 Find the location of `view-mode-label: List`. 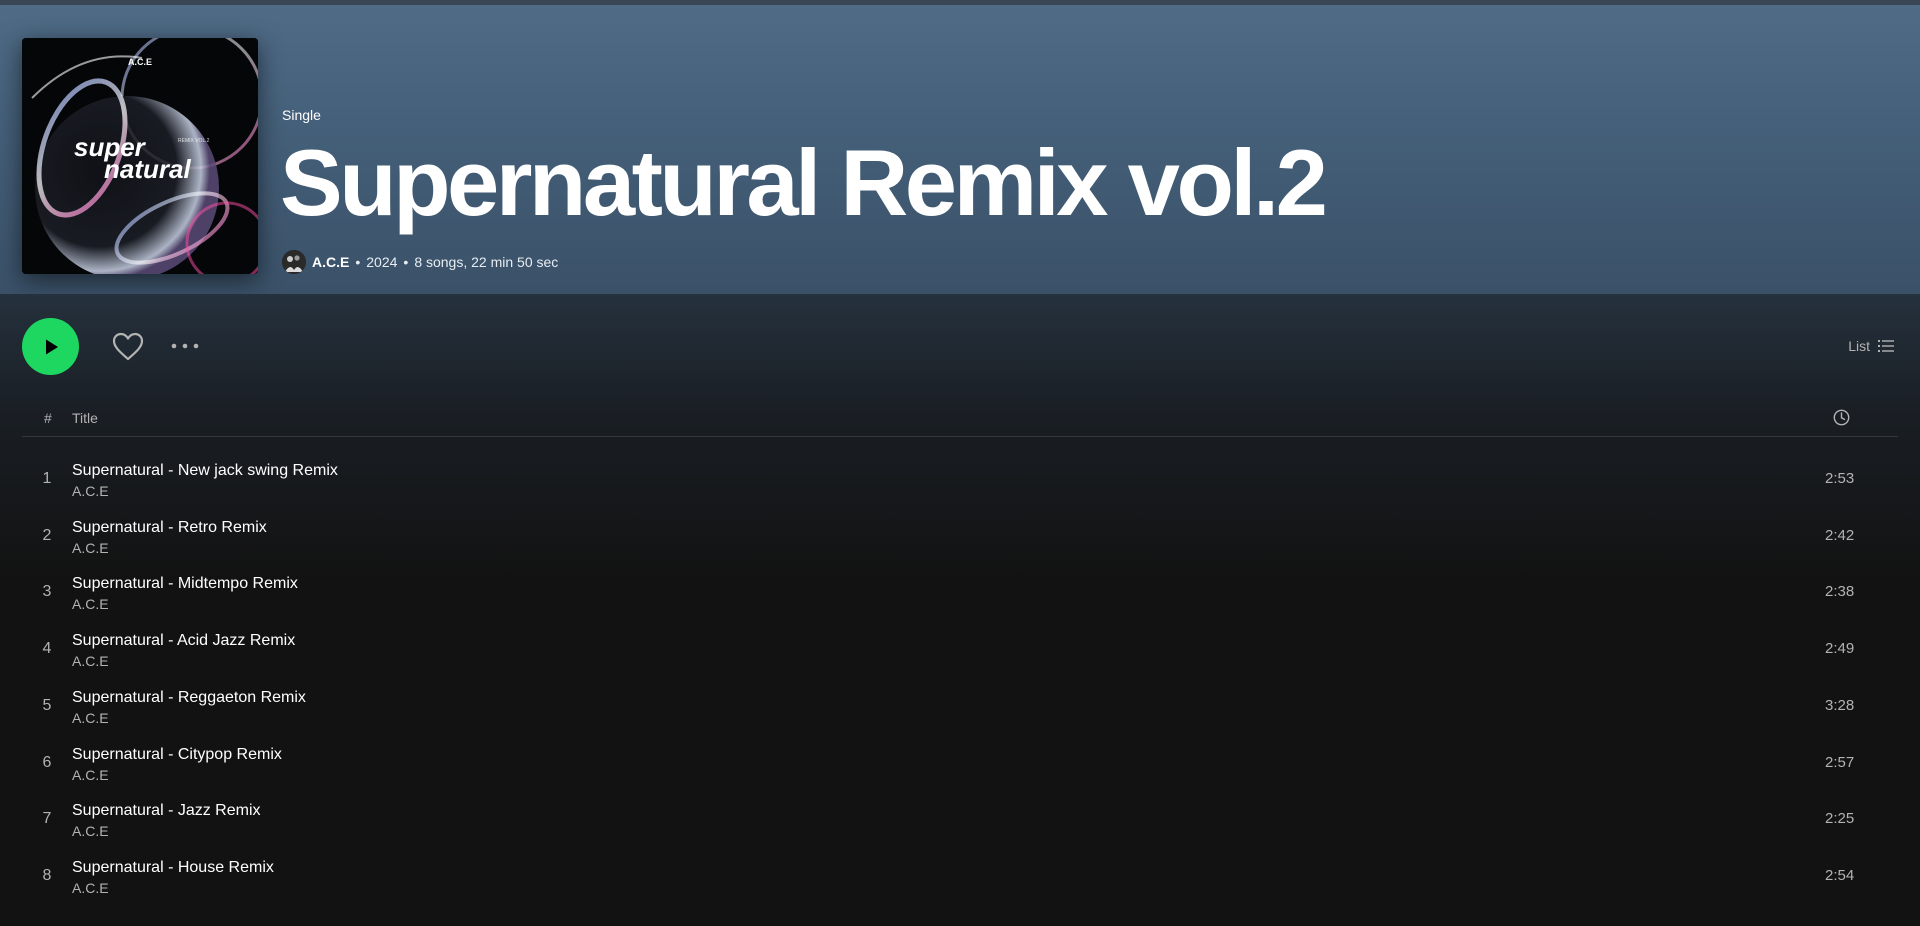

view-mode-label: List is located at coordinates (1859, 346).